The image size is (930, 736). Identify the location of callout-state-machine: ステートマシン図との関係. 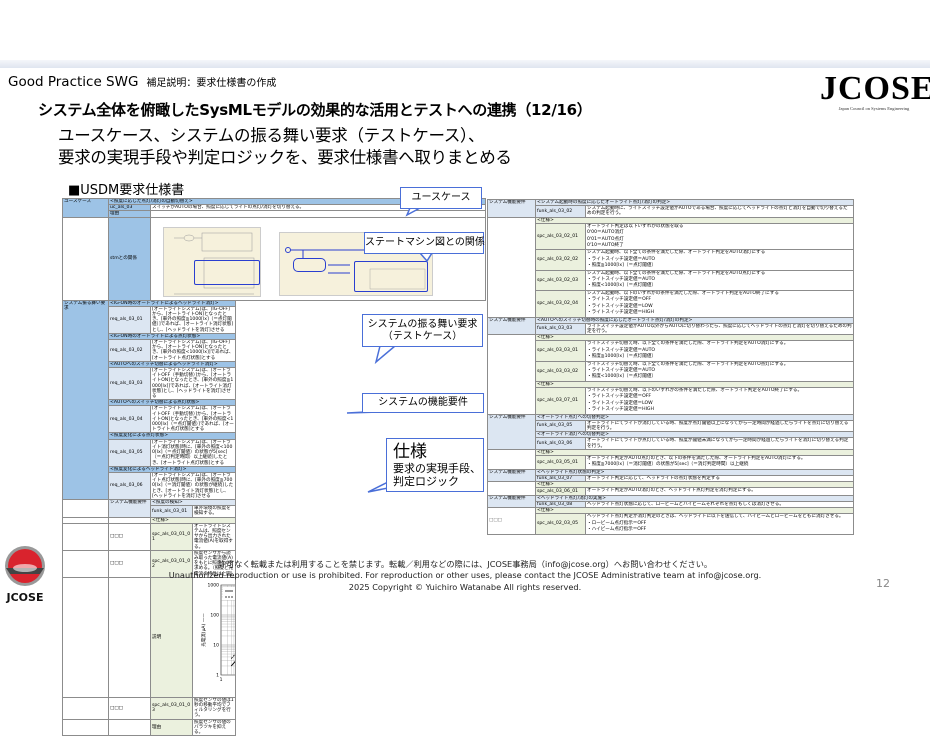
(424, 243).